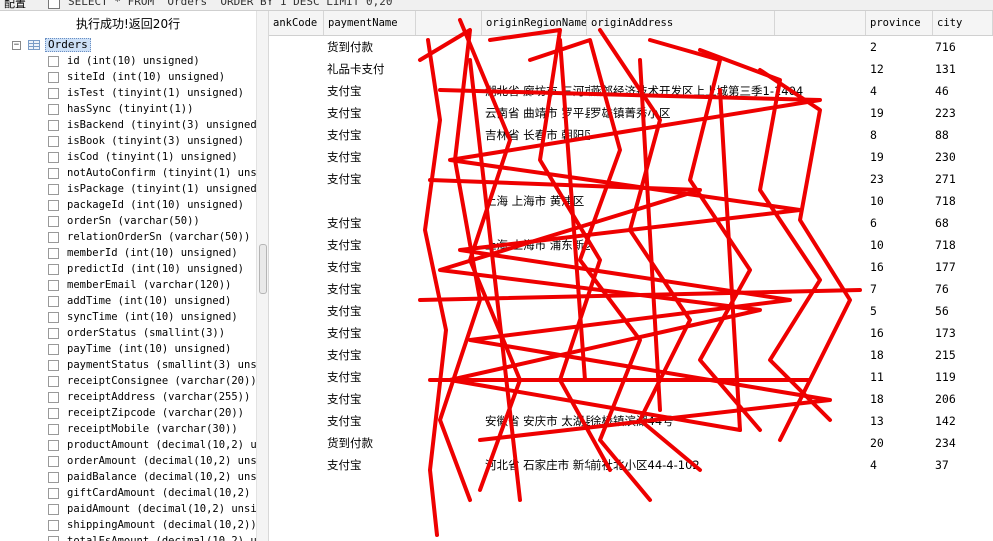 Image resolution: width=993 pixels, height=541 pixels. What do you see at coordinates (152, 381) in the screenshot?
I see `field-item: receiptConsignee (varchar(20))` at bounding box center [152, 381].